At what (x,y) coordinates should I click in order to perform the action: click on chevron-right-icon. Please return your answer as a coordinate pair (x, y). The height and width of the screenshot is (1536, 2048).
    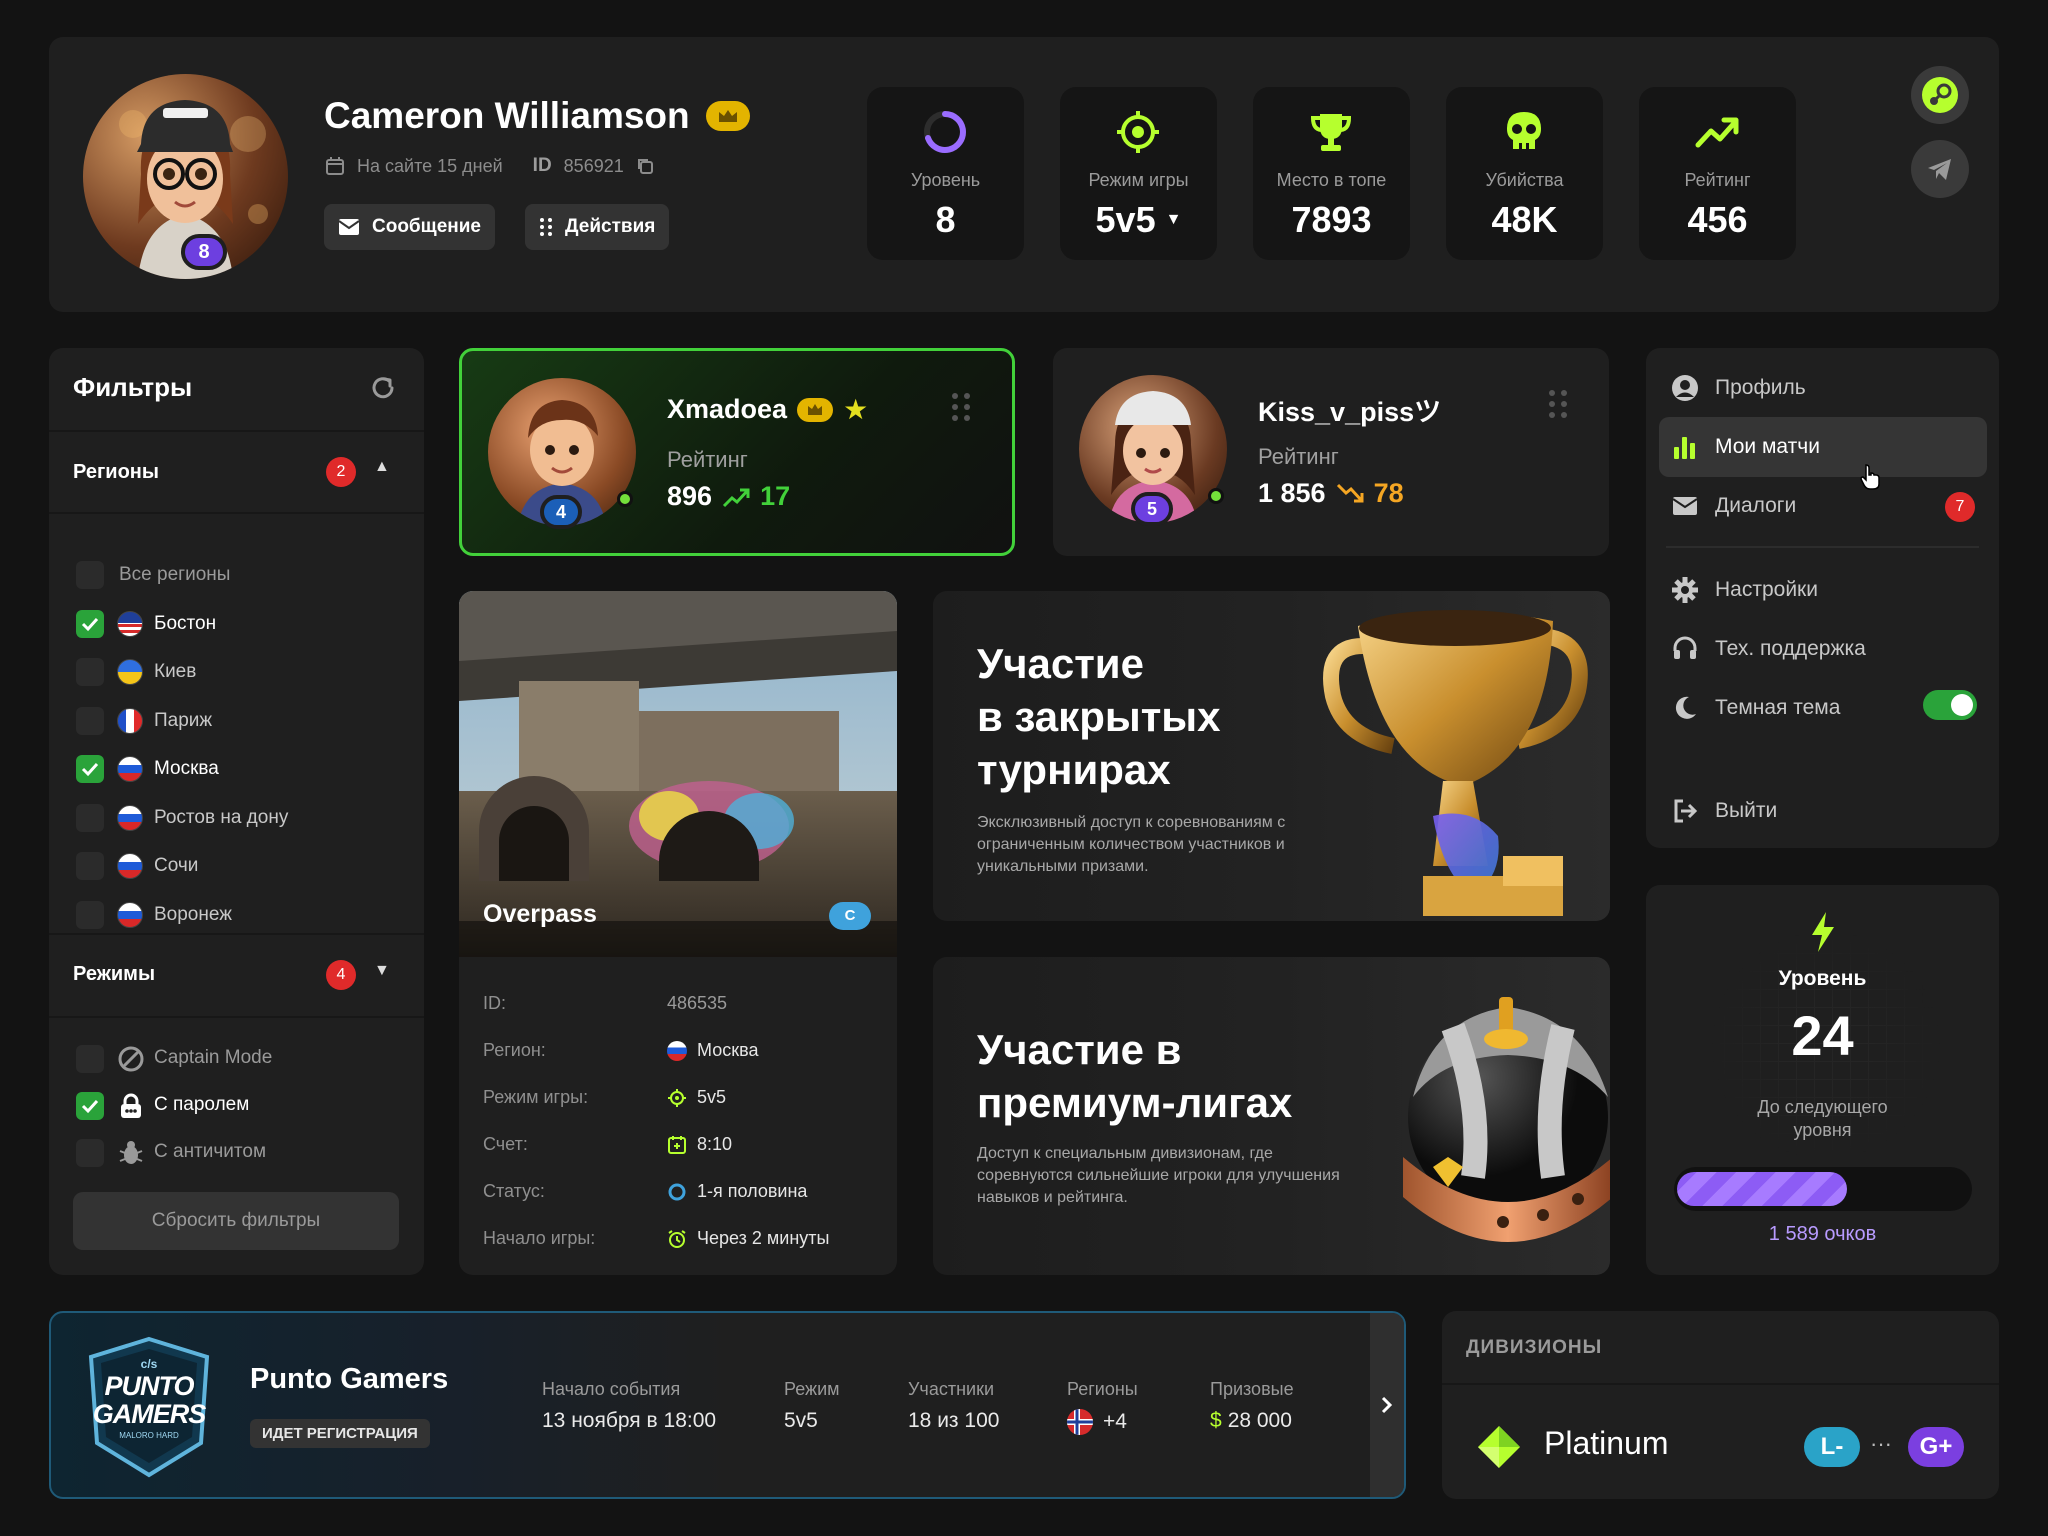
    Looking at the image, I should click on (1387, 1405).